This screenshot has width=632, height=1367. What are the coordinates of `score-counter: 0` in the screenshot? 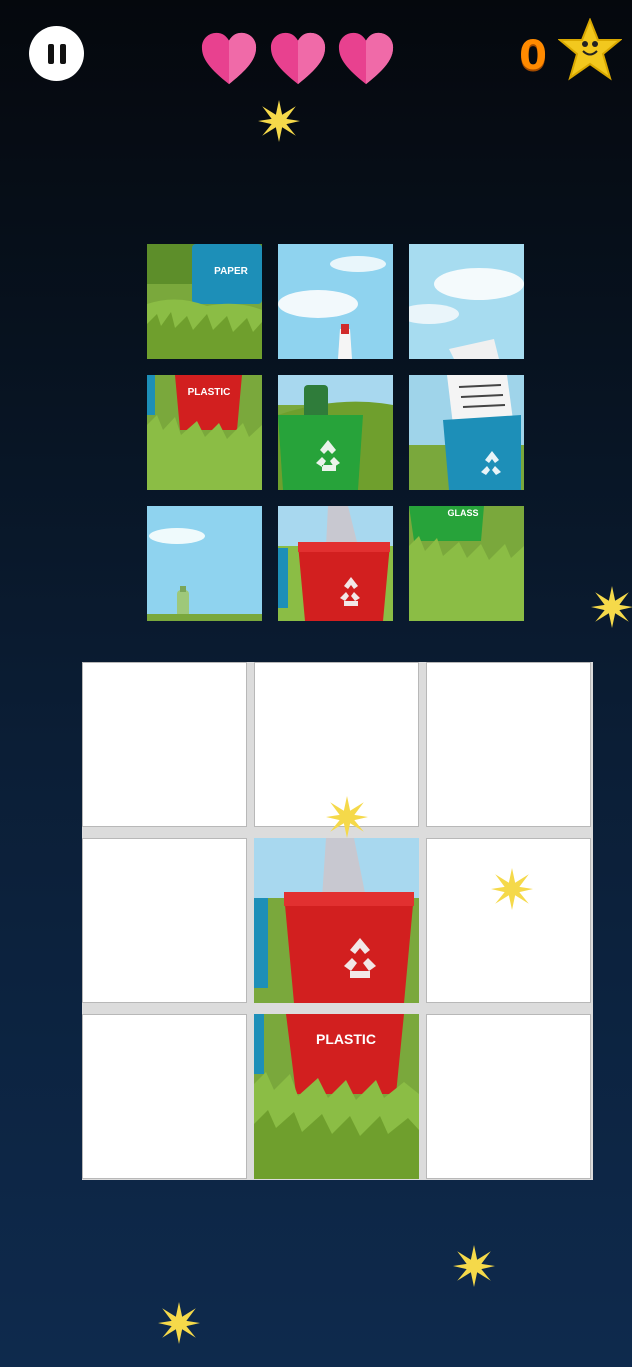 It's located at (533, 56).